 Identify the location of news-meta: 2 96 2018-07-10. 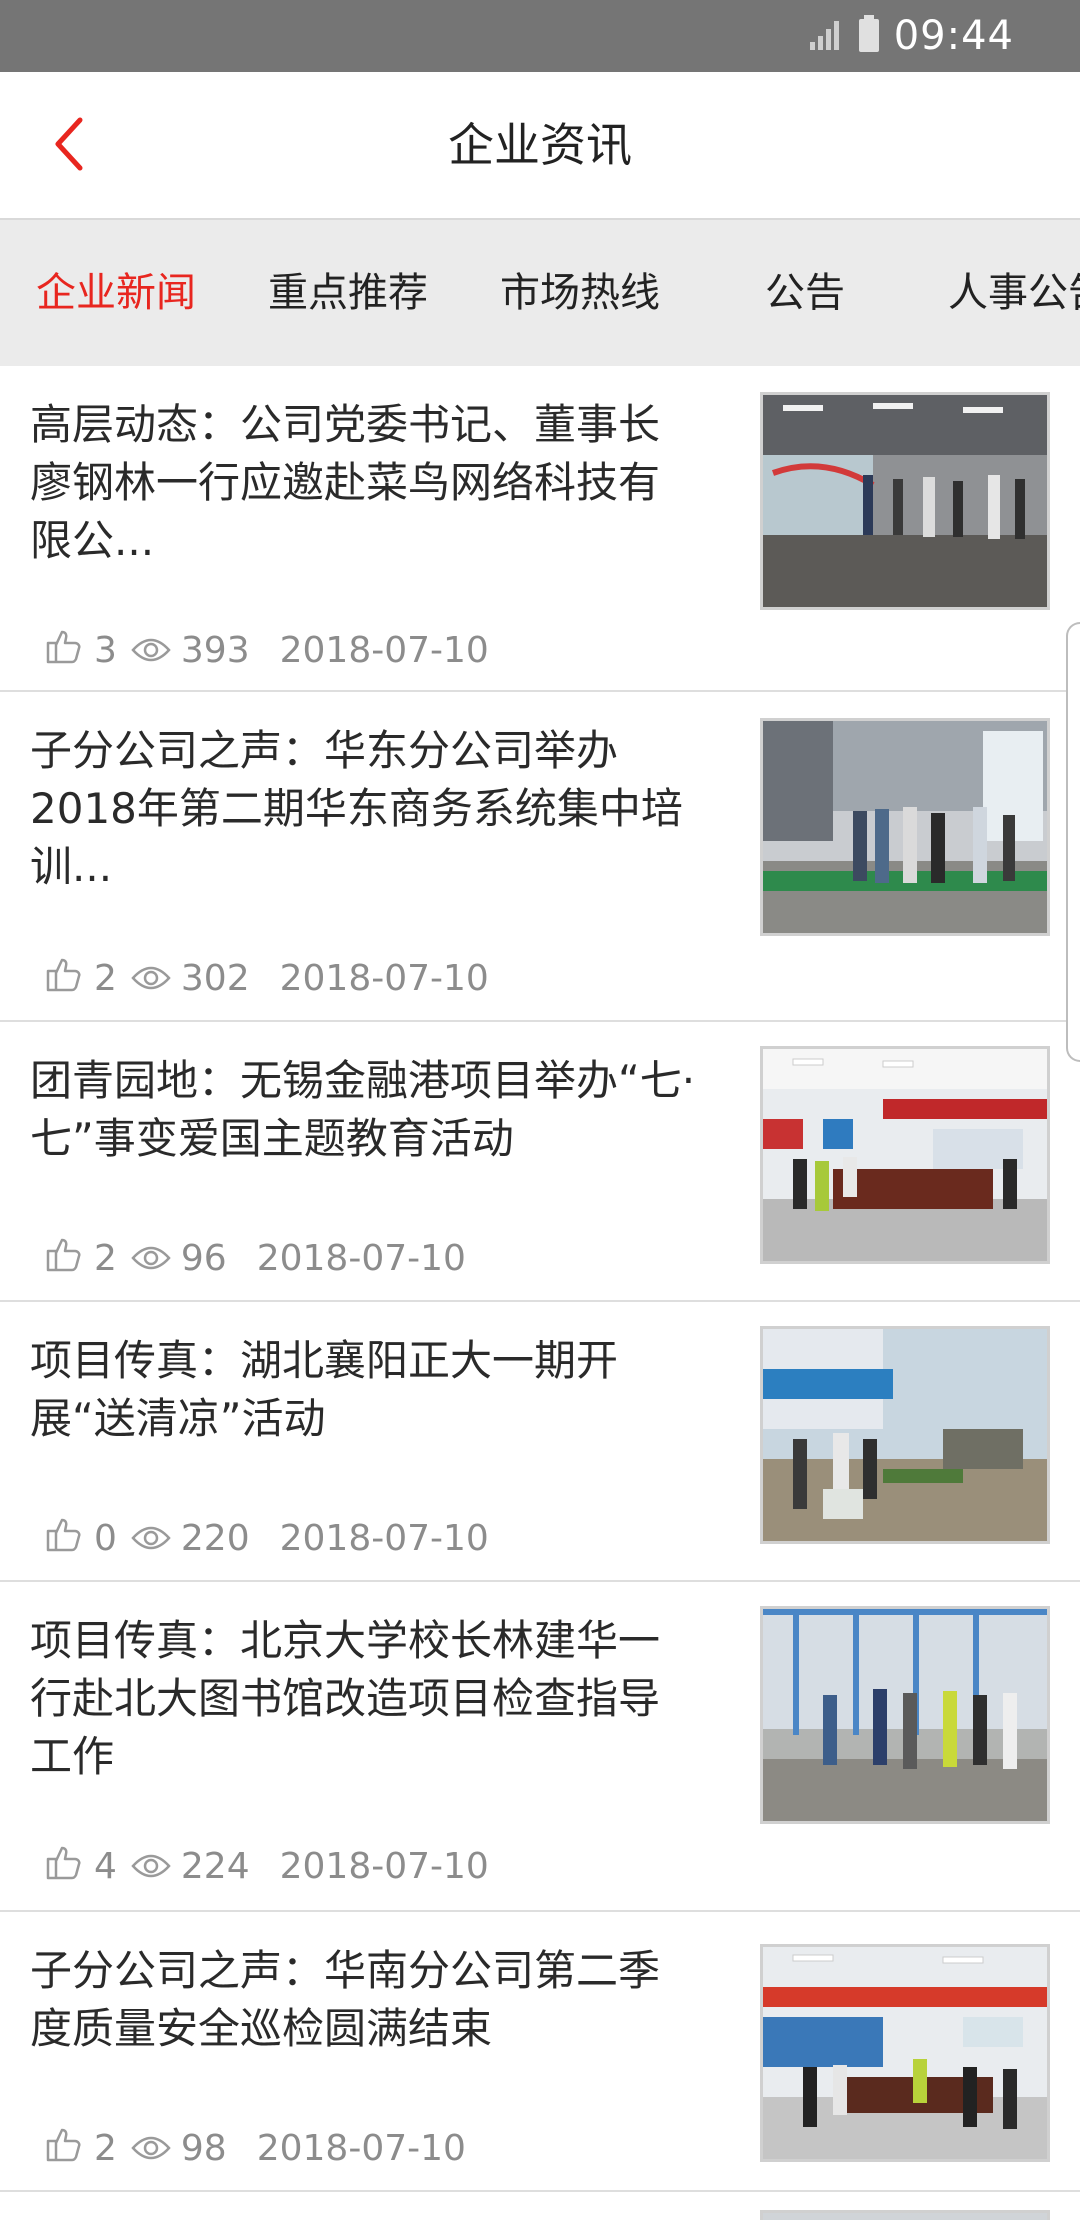
(255, 1258).